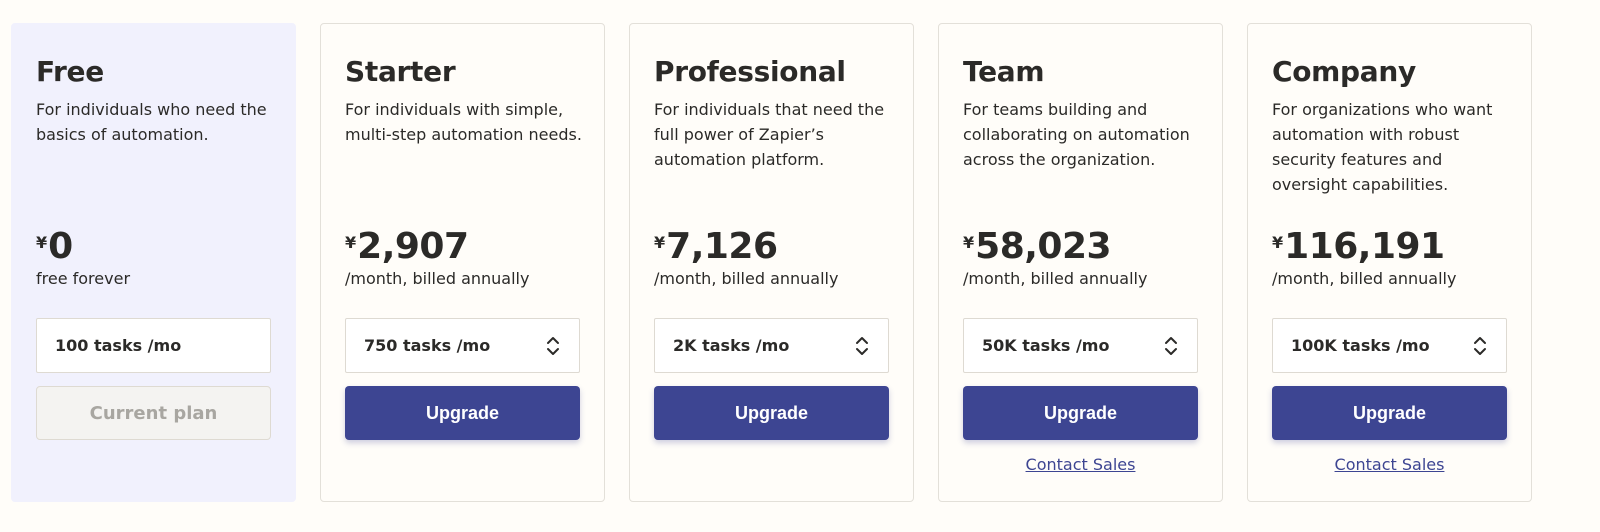  I want to click on tasks-select: 100K tasks /mo, so click(1389, 345).